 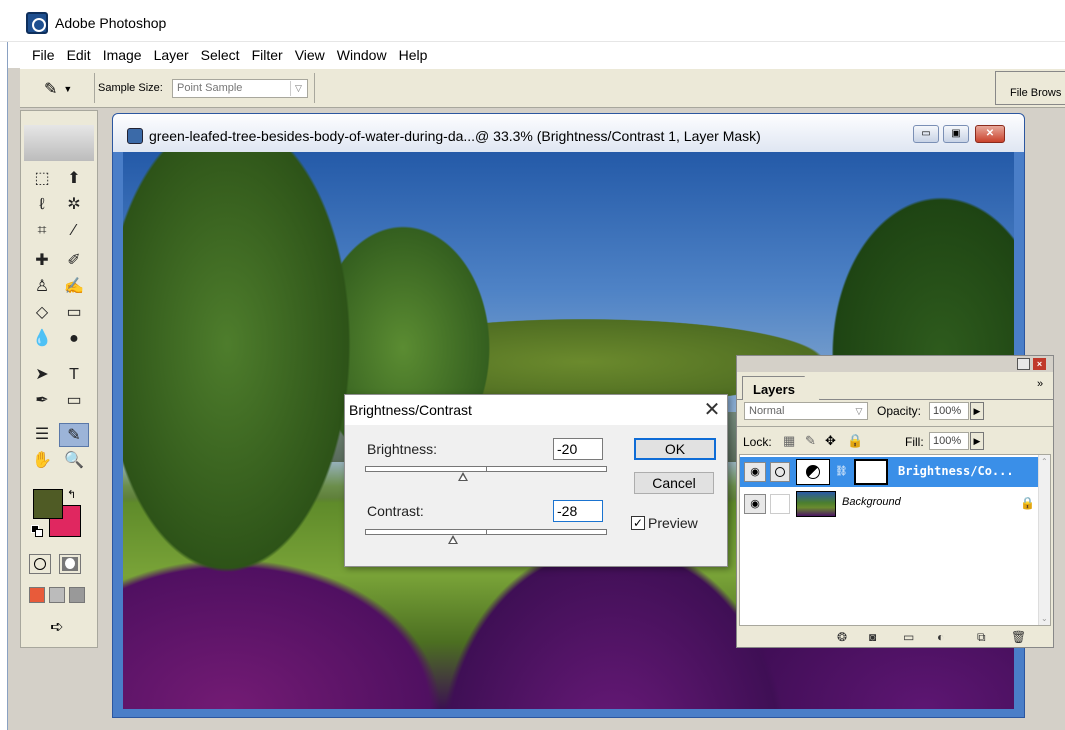 I want to click on palette-minimize-button, so click(x=1023, y=364).